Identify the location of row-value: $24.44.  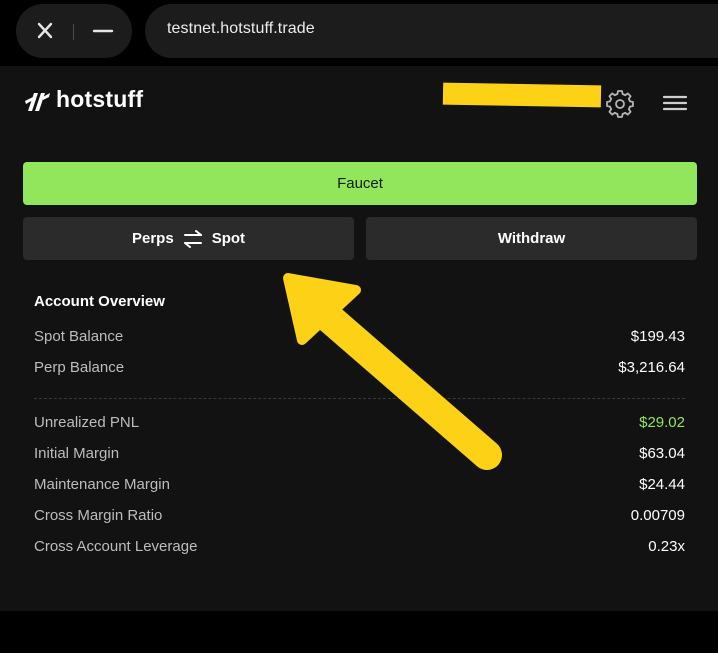
(662, 484).